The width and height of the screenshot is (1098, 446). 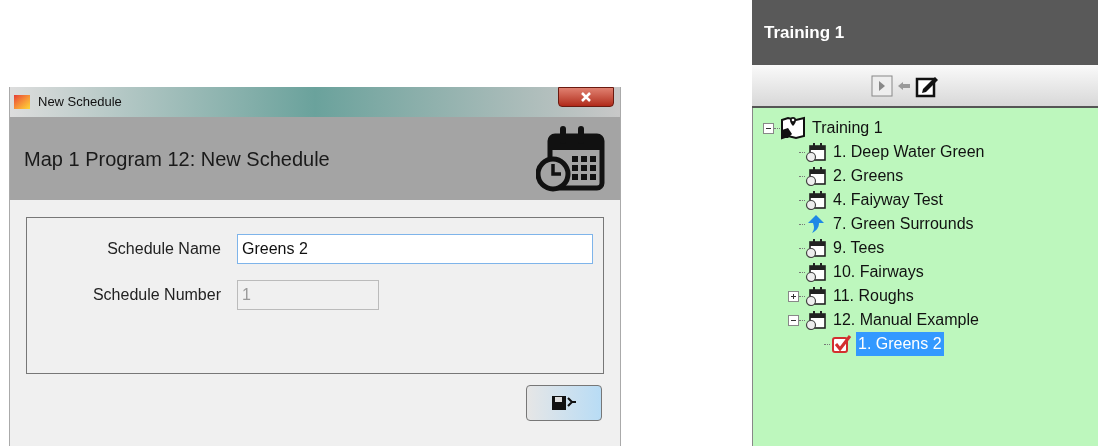 I want to click on checkbox-icon, so click(x=841, y=344).